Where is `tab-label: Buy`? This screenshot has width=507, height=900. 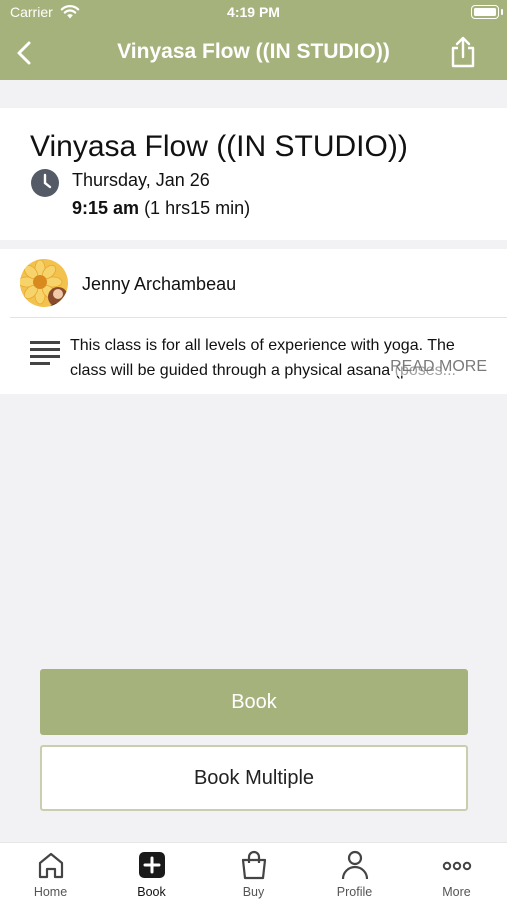 tab-label: Buy is located at coordinates (253, 892).